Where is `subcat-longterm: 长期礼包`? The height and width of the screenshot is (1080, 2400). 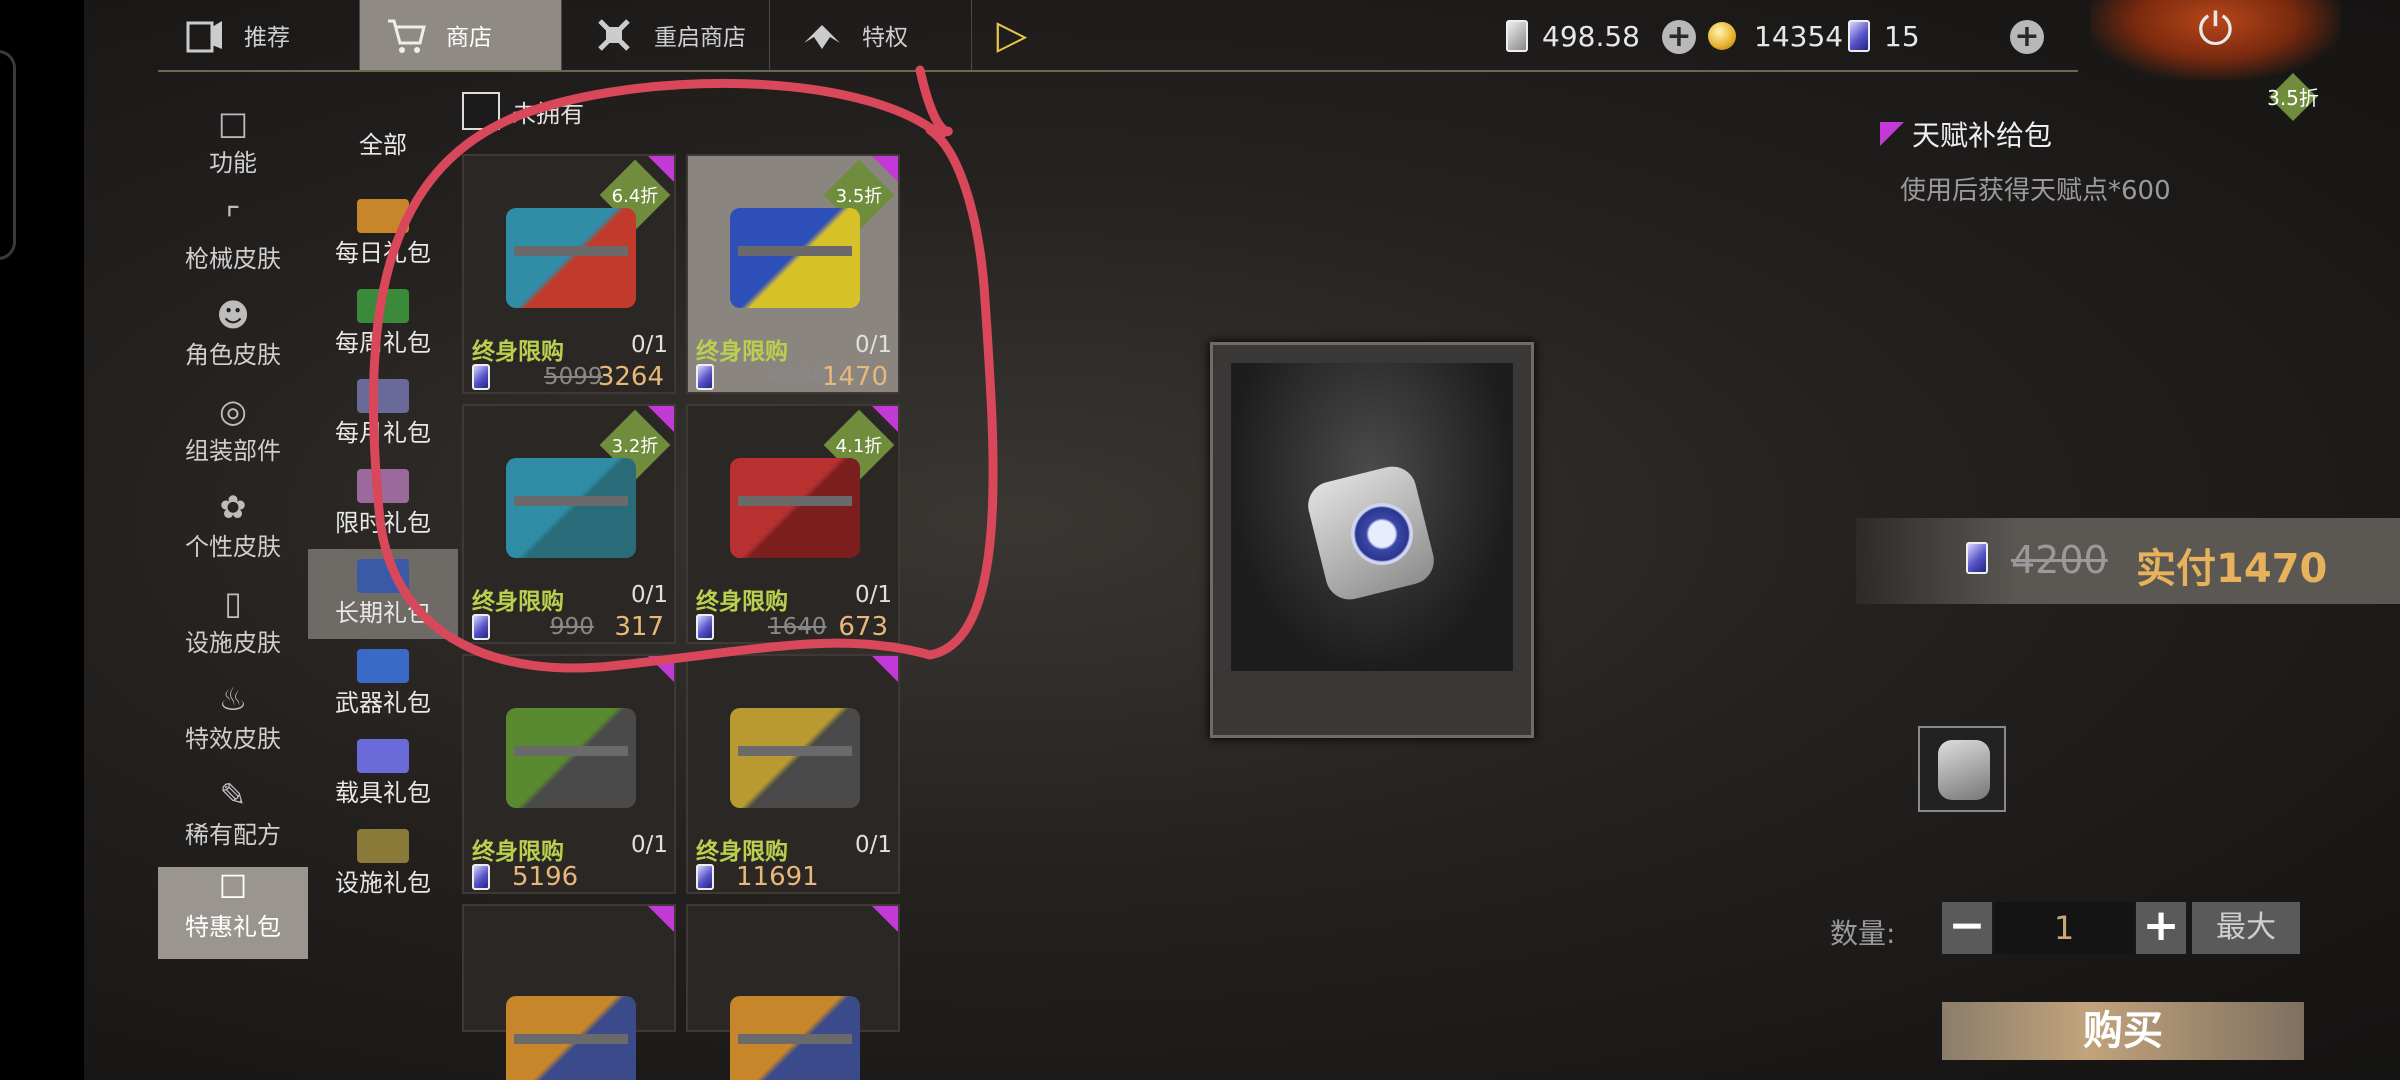 subcat-longterm: 长期礼包 is located at coordinates (383, 594).